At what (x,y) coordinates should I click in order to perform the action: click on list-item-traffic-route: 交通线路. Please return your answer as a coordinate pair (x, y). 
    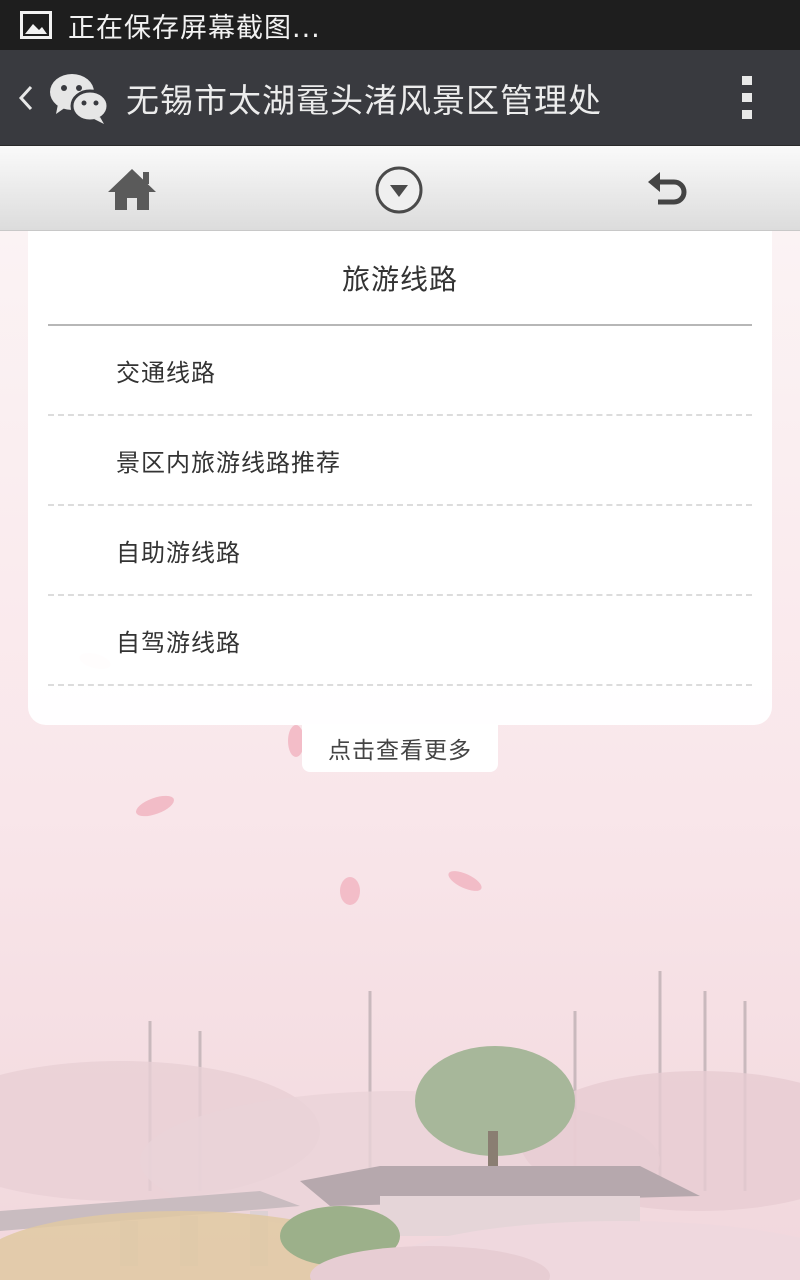
    Looking at the image, I should click on (400, 371).